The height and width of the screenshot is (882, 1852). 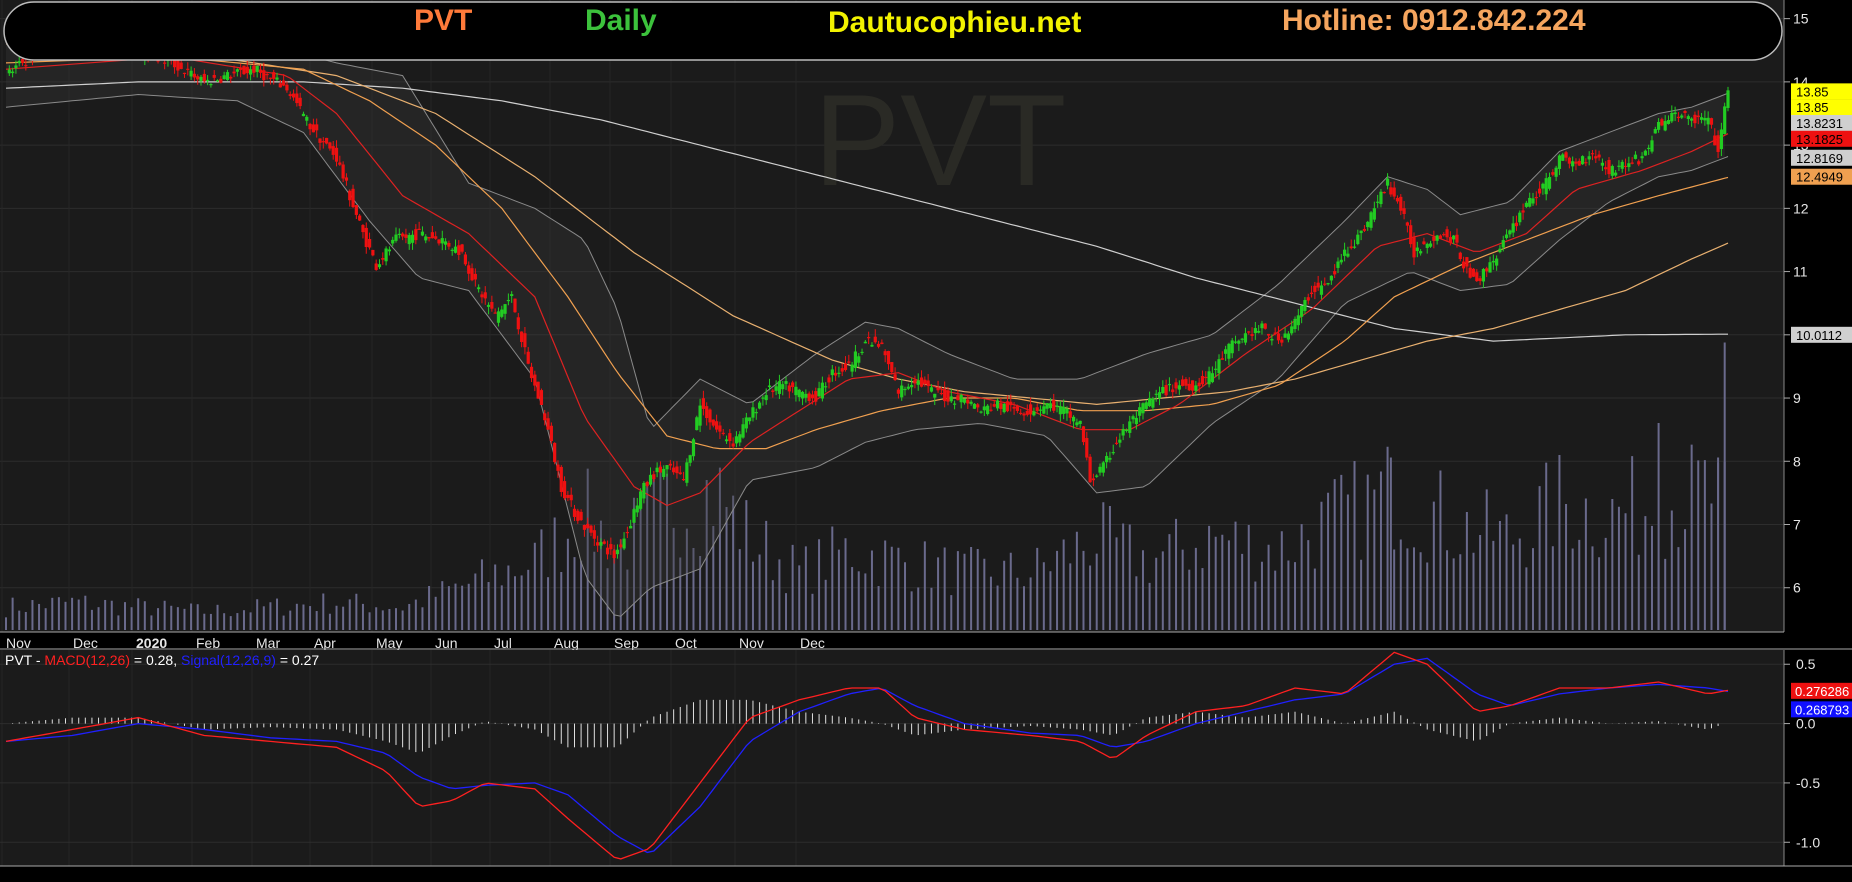 I want to click on price-tick-label: 11, so click(x=1800, y=272).